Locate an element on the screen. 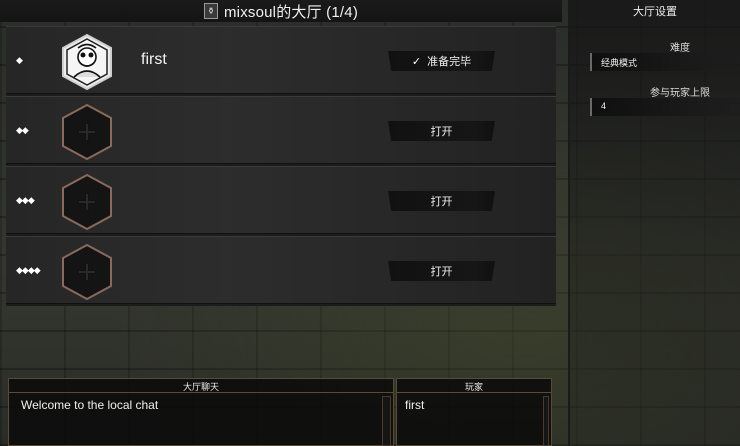 The width and height of the screenshot is (740, 446). settings-header: 大厅设置 is located at coordinates (655, 12).